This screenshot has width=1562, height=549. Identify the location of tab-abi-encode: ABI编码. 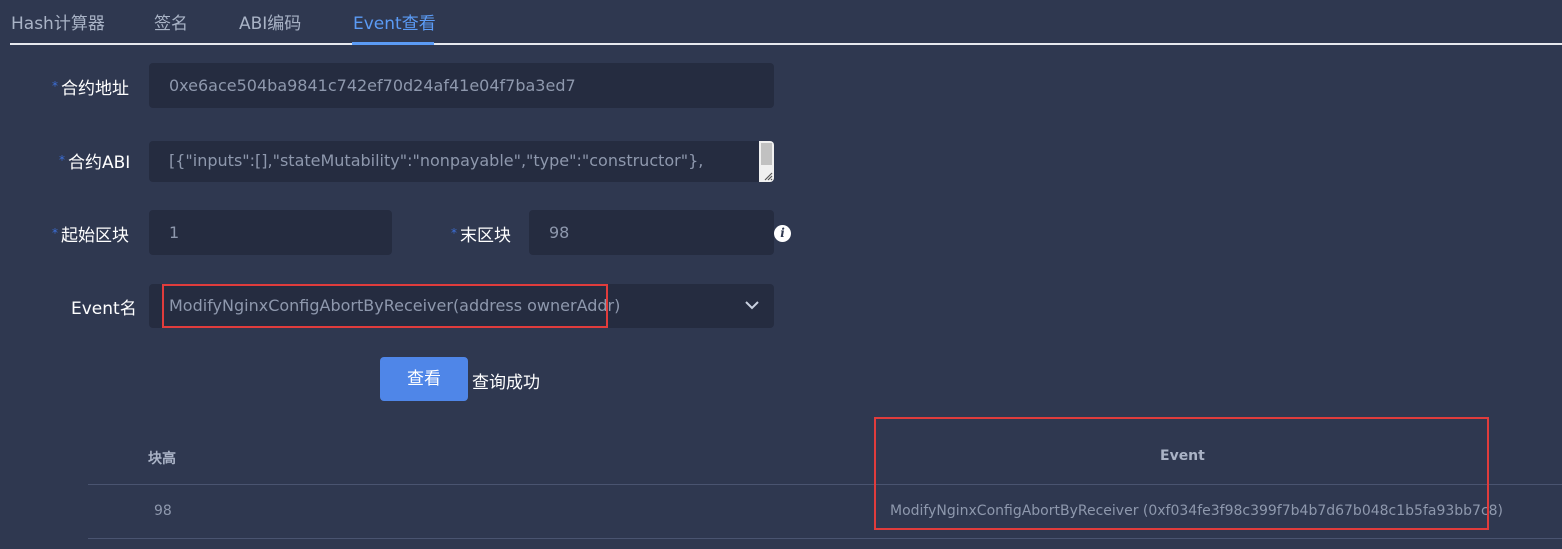
(270, 21).